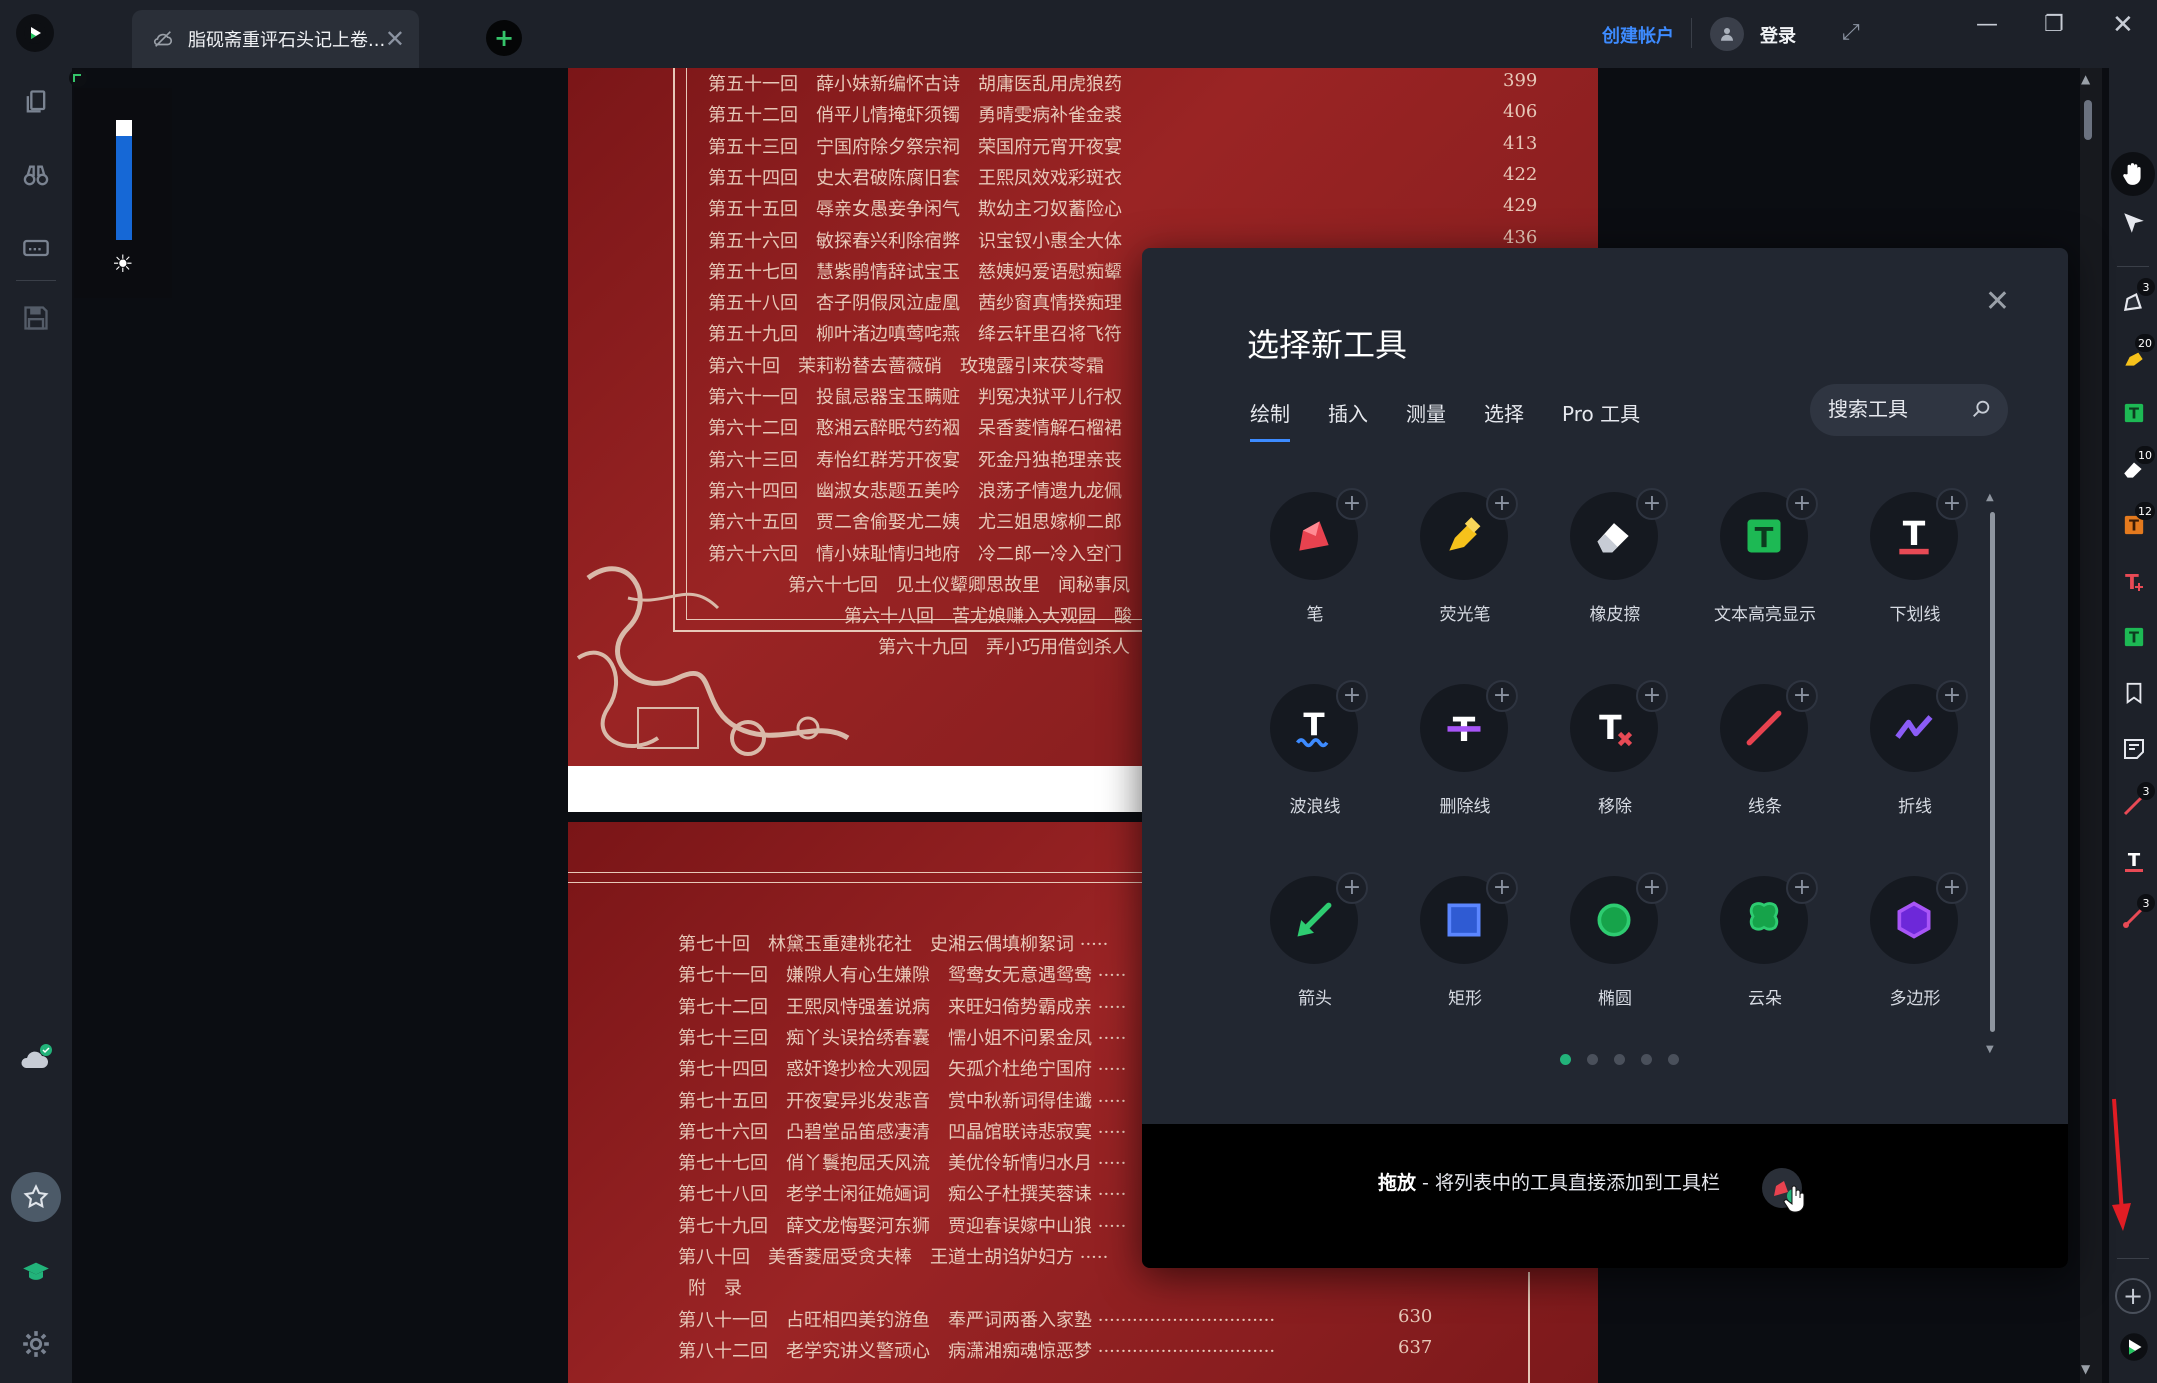 The width and height of the screenshot is (2157, 1383). I want to click on add-strikeout-button: +, so click(1502, 696).